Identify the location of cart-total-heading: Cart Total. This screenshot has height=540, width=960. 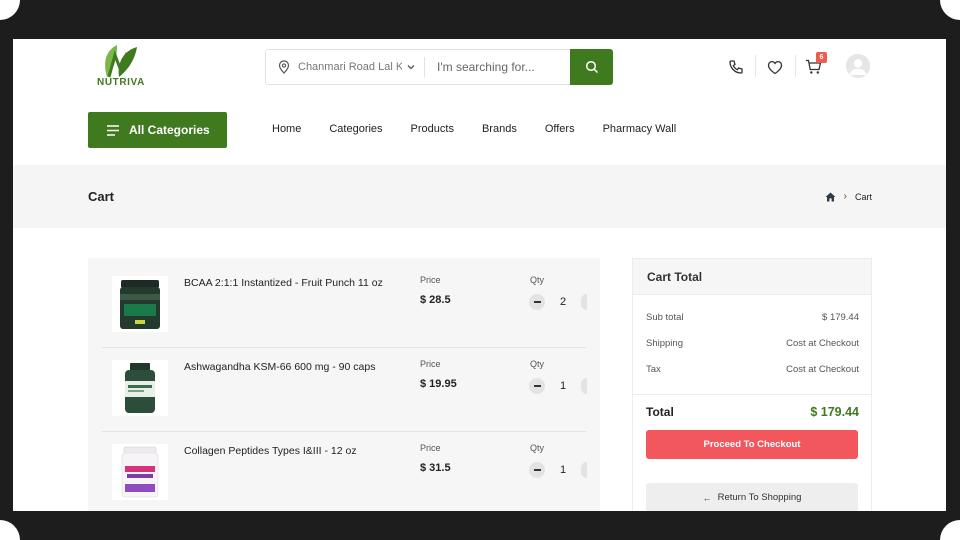
(675, 277).